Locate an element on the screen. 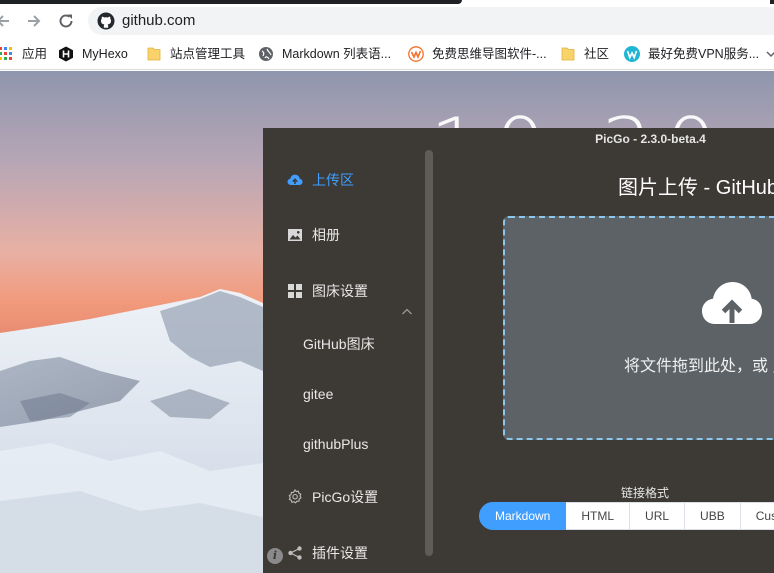  bookmark-label: 社区 is located at coordinates (597, 54).